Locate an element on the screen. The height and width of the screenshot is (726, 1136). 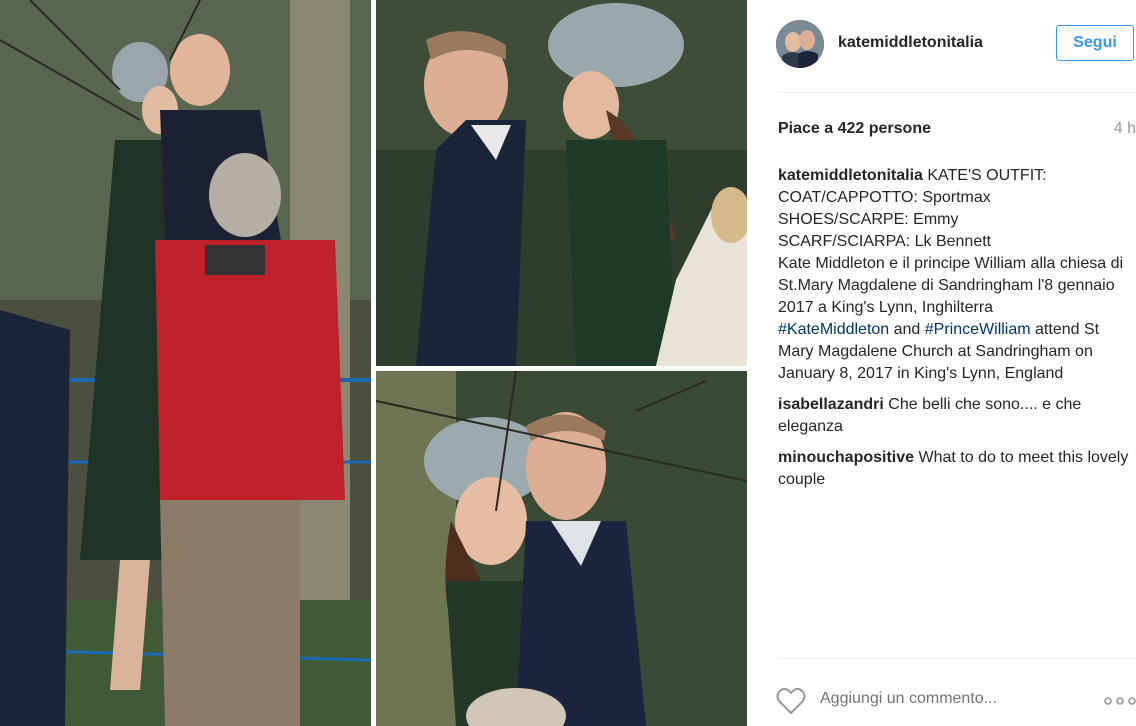
post-header: katemiddletonitalia Segui is located at coordinates (942, 46).